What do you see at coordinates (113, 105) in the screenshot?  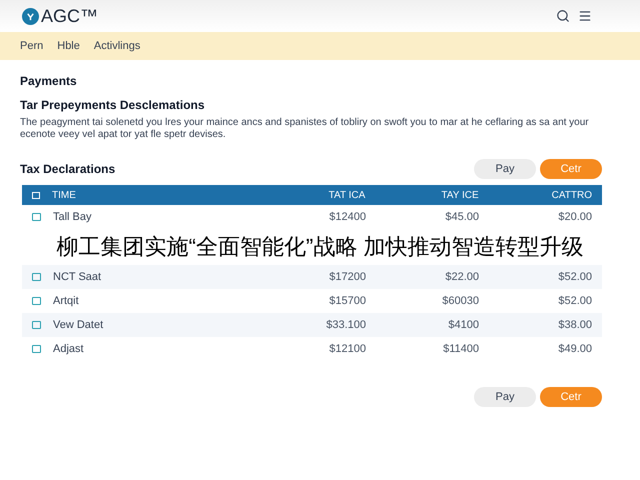 I see `section-subtitle: Tar Prepeyments Desclemations` at bounding box center [113, 105].